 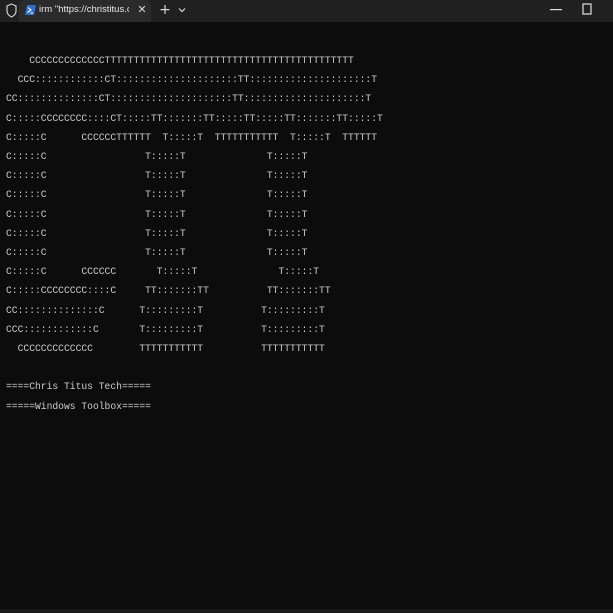 I want to click on powershell-icon, so click(x=30, y=10).